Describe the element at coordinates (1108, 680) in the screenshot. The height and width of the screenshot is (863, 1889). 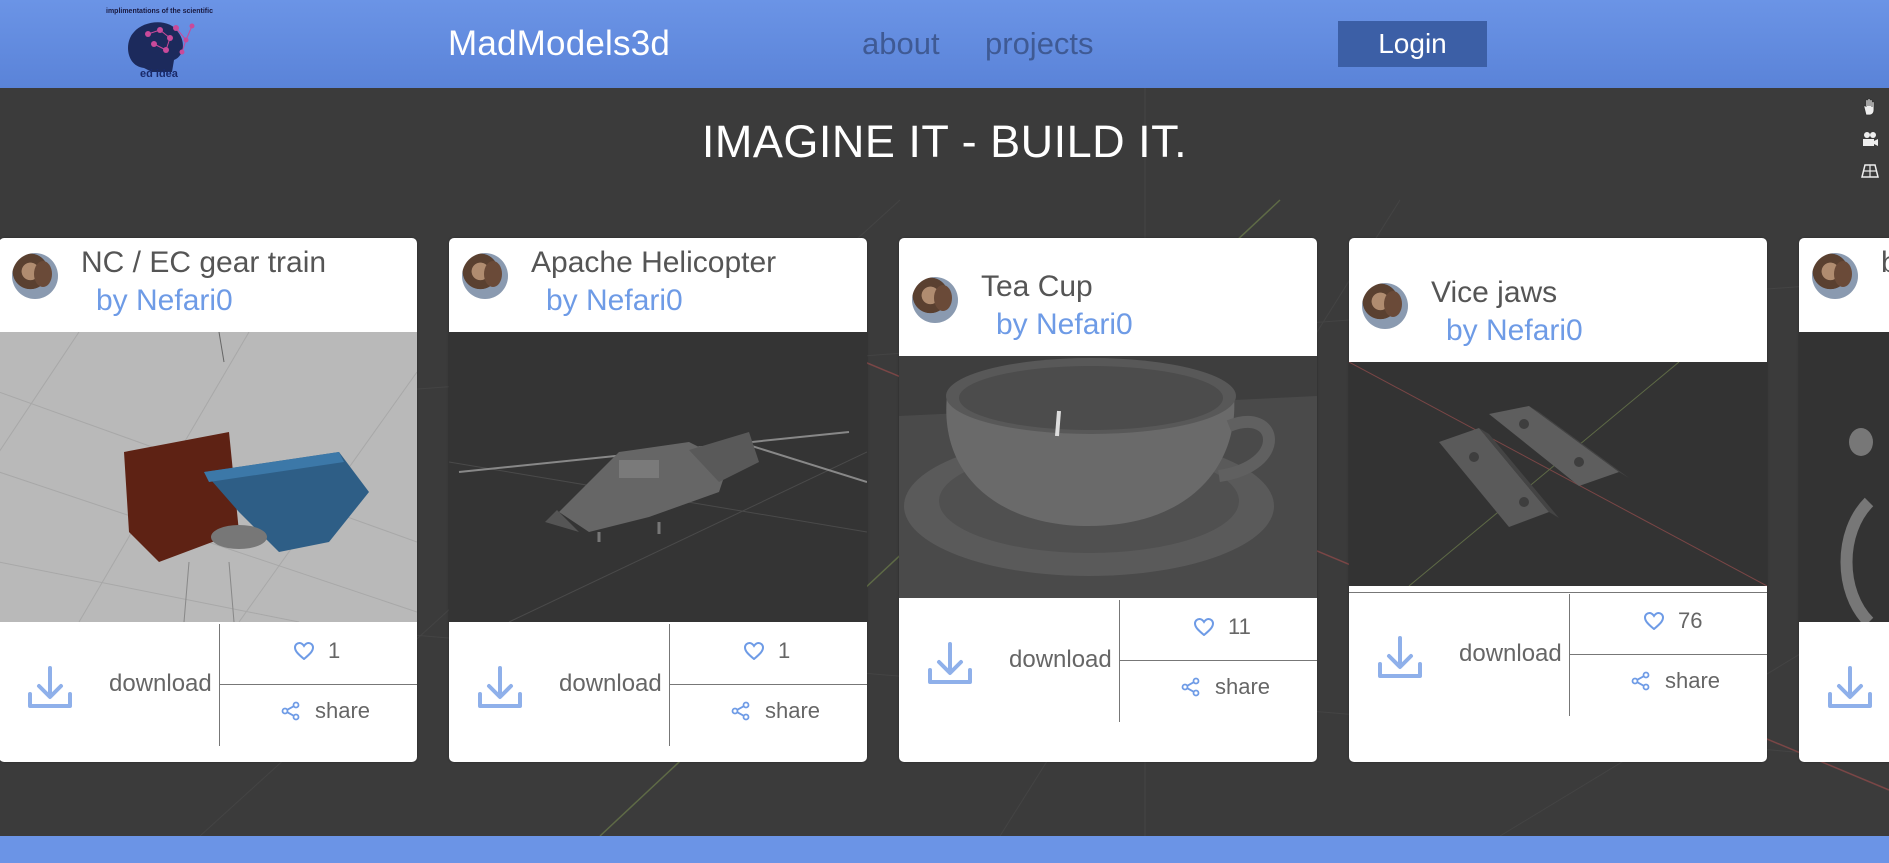
I see `card-footer: download 11 share` at that location.